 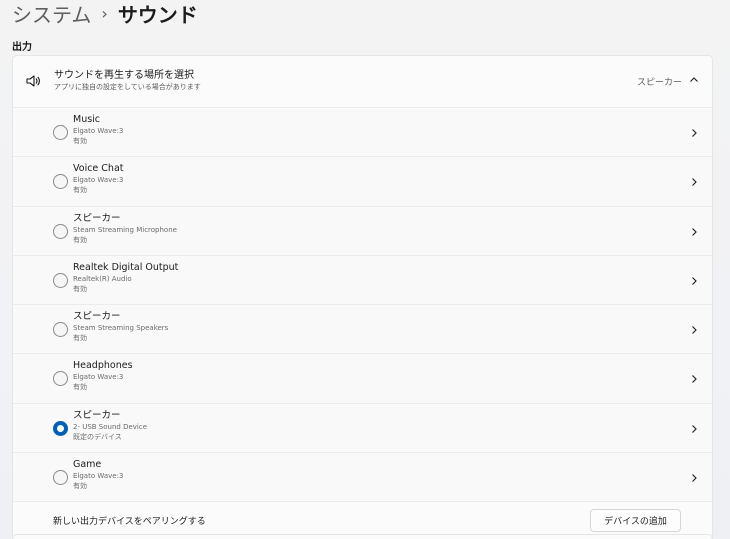 I want to click on pair-device-row: 新しい出力デバイスをペアリングする デバイスの追加, so click(x=362, y=520).